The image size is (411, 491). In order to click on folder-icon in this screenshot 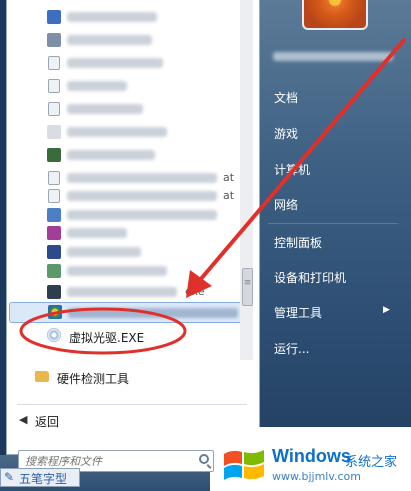, I will do `click(42, 376)`.